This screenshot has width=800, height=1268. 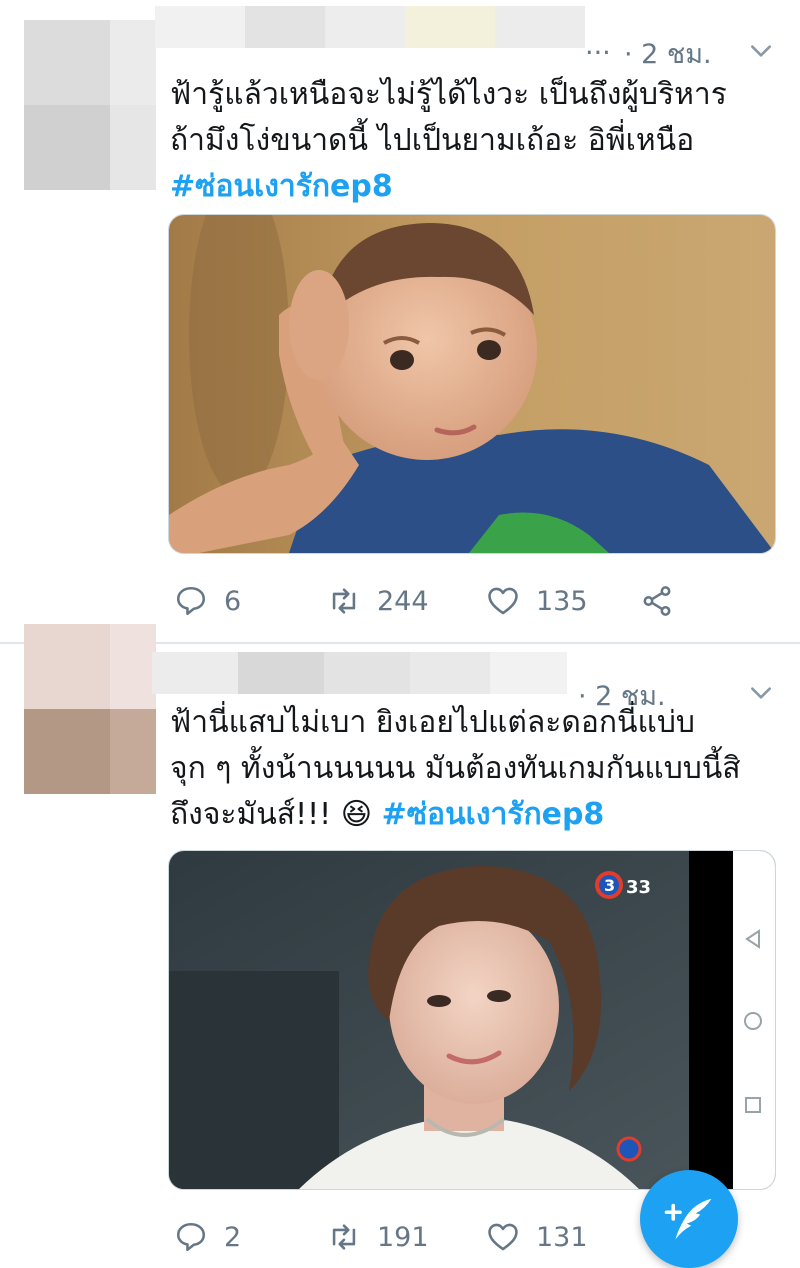 What do you see at coordinates (562, 1237) in the screenshot?
I see `like-count: 131` at bounding box center [562, 1237].